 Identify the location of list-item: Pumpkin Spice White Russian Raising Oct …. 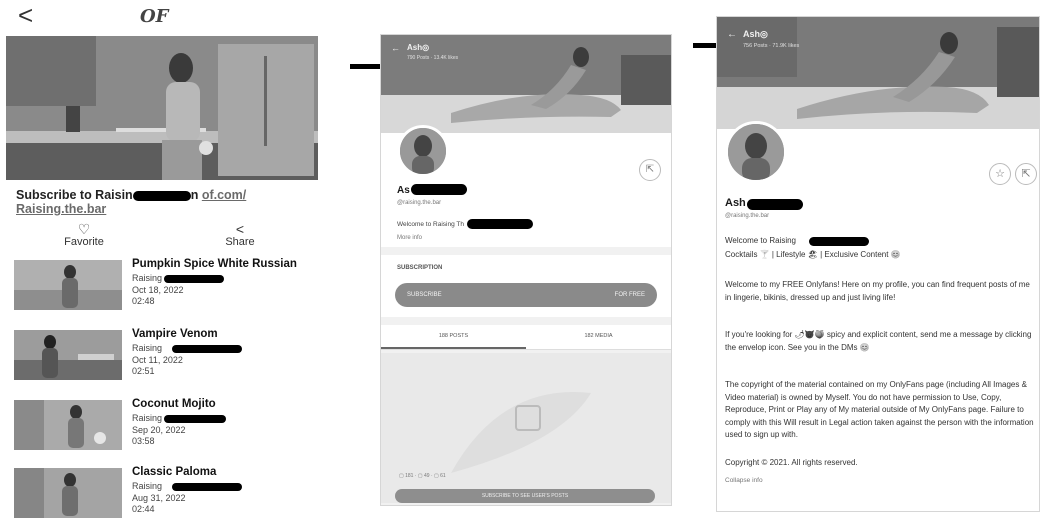
(164, 287).